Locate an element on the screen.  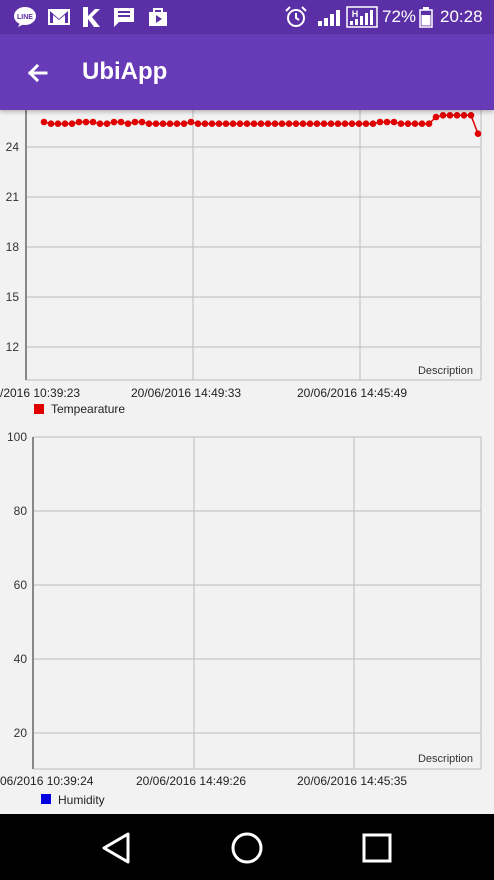
hum-y-tick: 60 is located at coordinates (21, 585).